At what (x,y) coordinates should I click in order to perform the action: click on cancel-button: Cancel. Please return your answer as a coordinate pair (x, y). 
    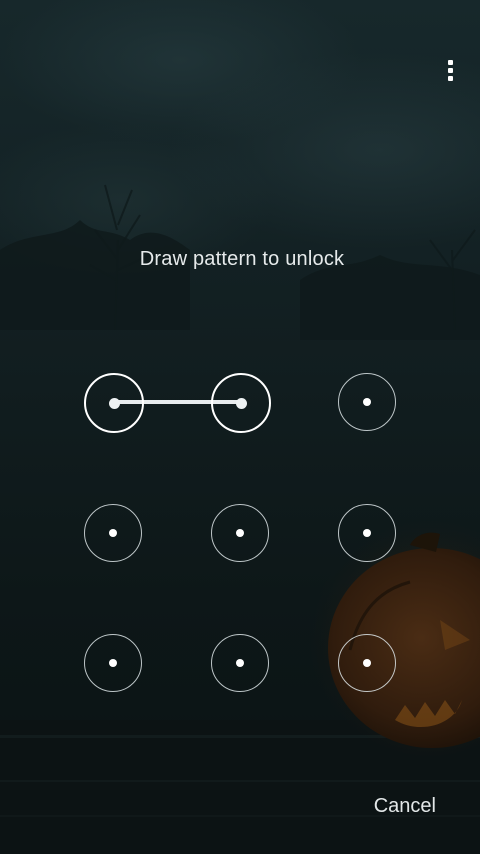
    Looking at the image, I should click on (405, 806).